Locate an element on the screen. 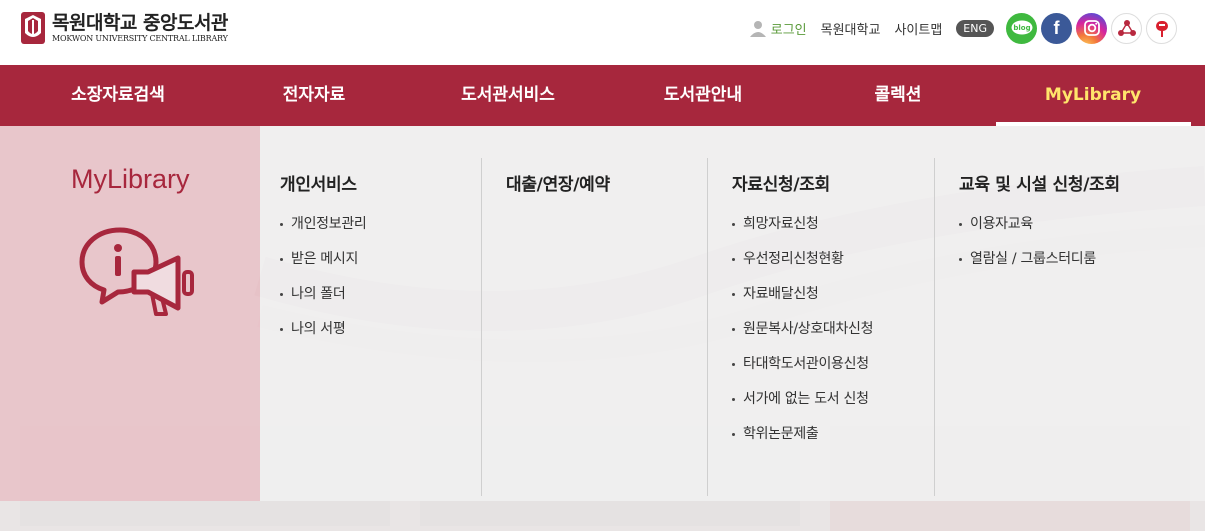 This screenshot has width=1205, height=531. university-link: 목원대학교 is located at coordinates (851, 28).